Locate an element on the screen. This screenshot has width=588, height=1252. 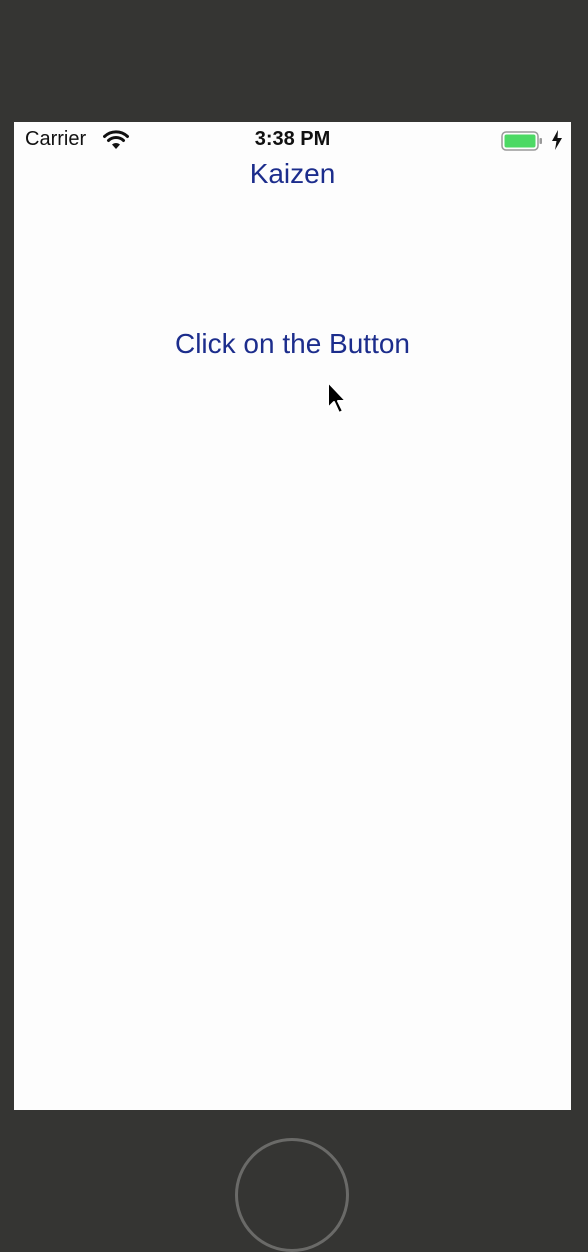
mouse-pointer-icon is located at coordinates (337, 397).